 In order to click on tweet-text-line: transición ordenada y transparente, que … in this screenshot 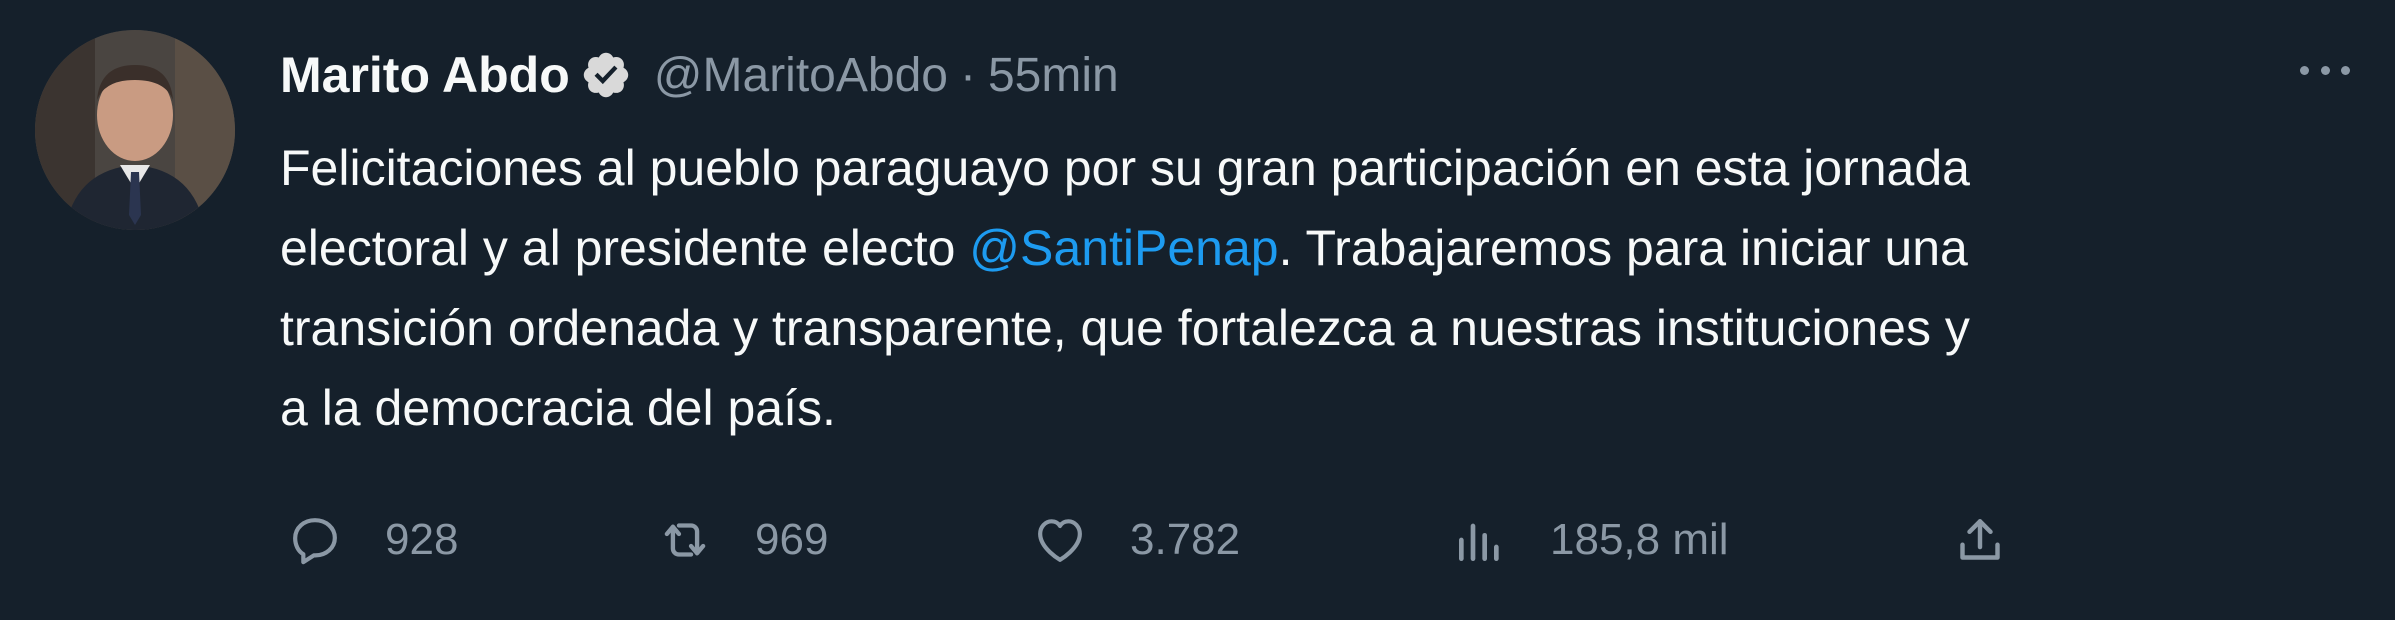, I will do `click(1125, 328)`.